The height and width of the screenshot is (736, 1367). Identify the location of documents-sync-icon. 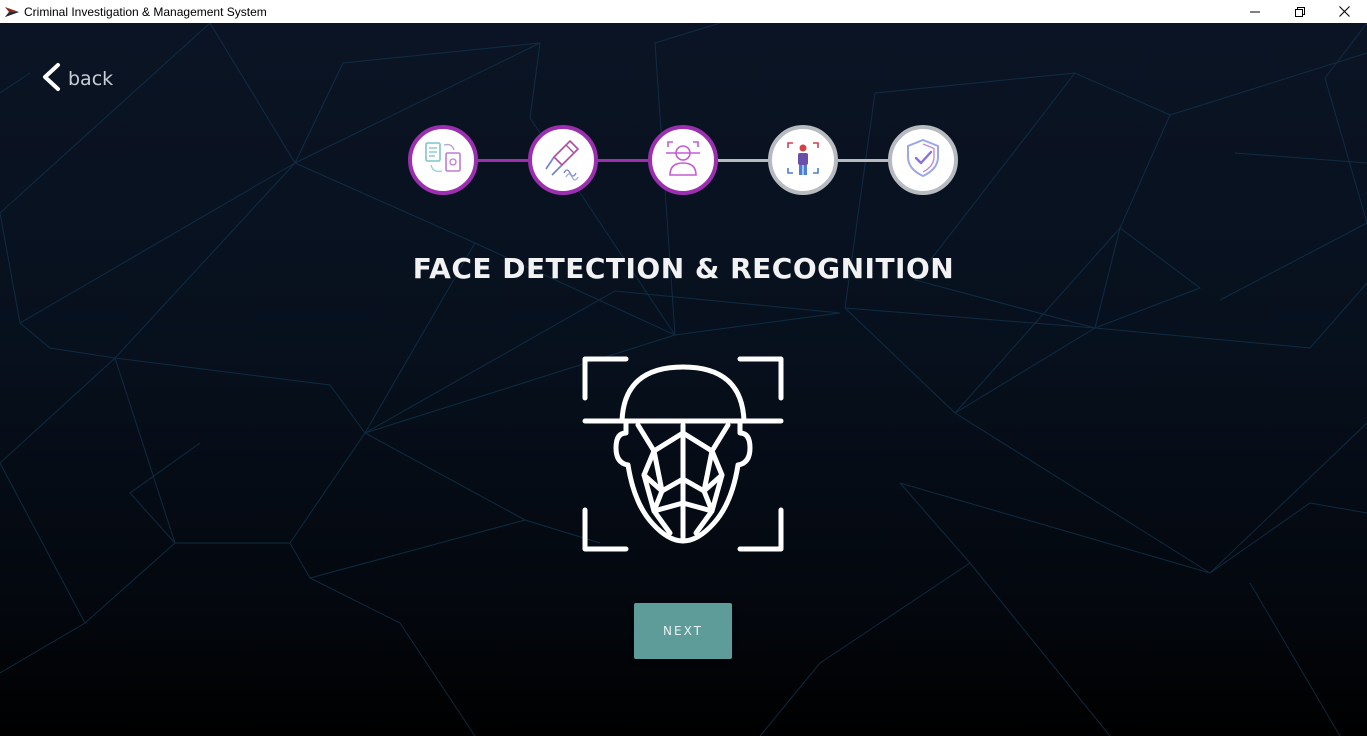
(443, 160).